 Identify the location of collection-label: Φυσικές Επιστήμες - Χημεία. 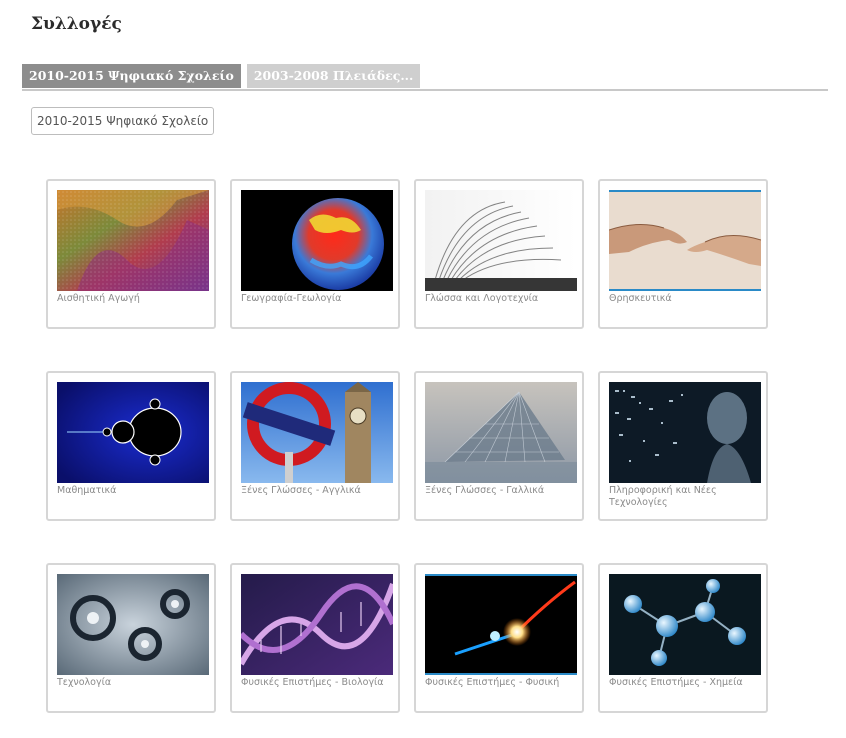
(676, 682).